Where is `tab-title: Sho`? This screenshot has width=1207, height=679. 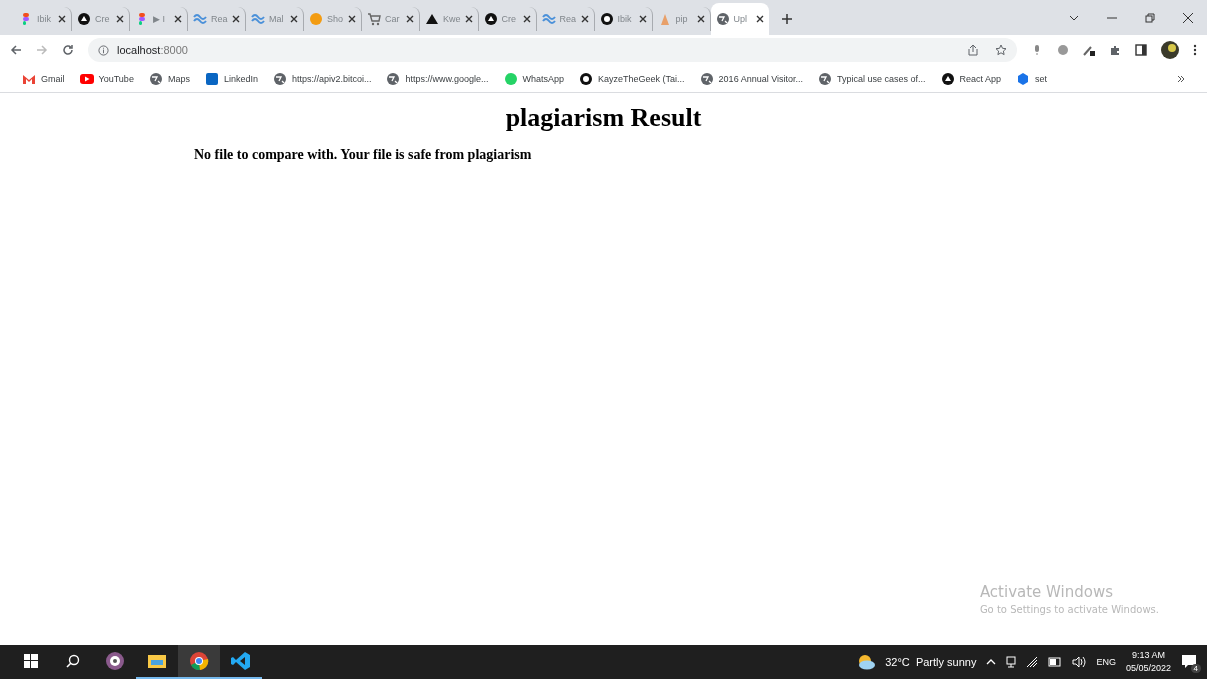 tab-title: Sho is located at coordinates (335, 19).